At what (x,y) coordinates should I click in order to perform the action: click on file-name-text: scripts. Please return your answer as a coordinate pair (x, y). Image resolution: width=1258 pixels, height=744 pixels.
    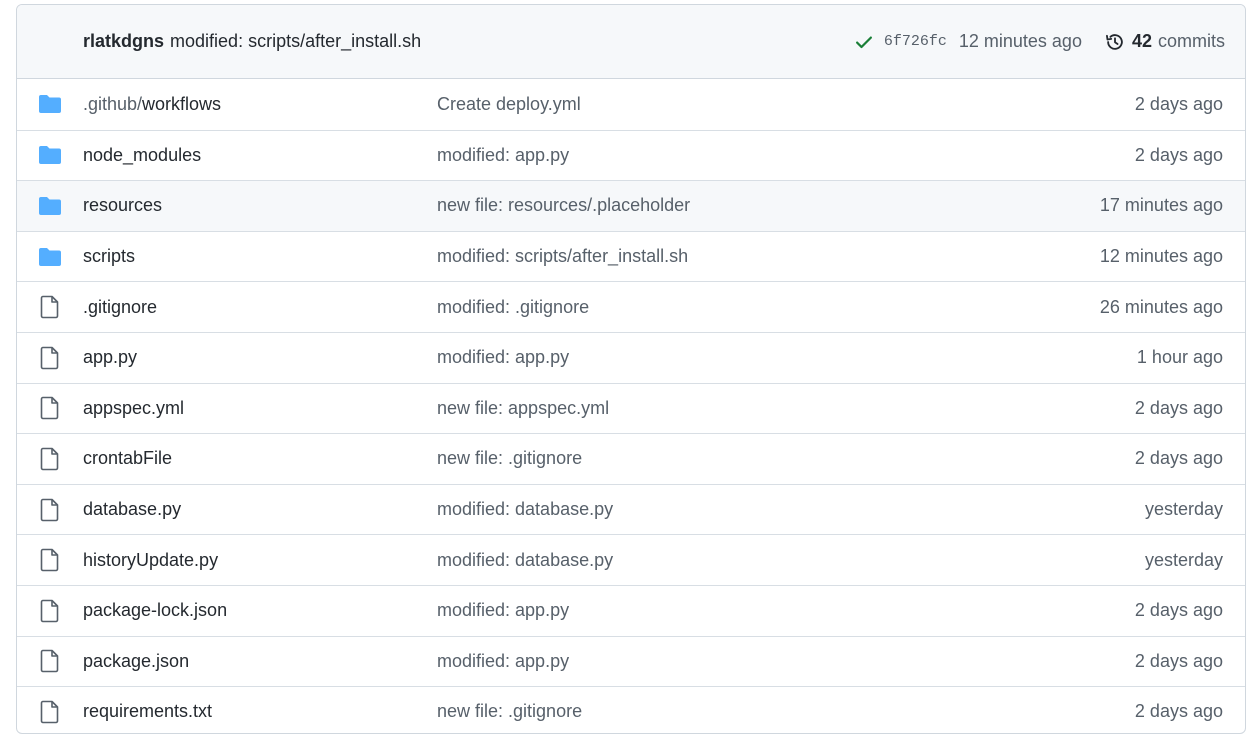
    Looking at the image, I should click on (109, 256).